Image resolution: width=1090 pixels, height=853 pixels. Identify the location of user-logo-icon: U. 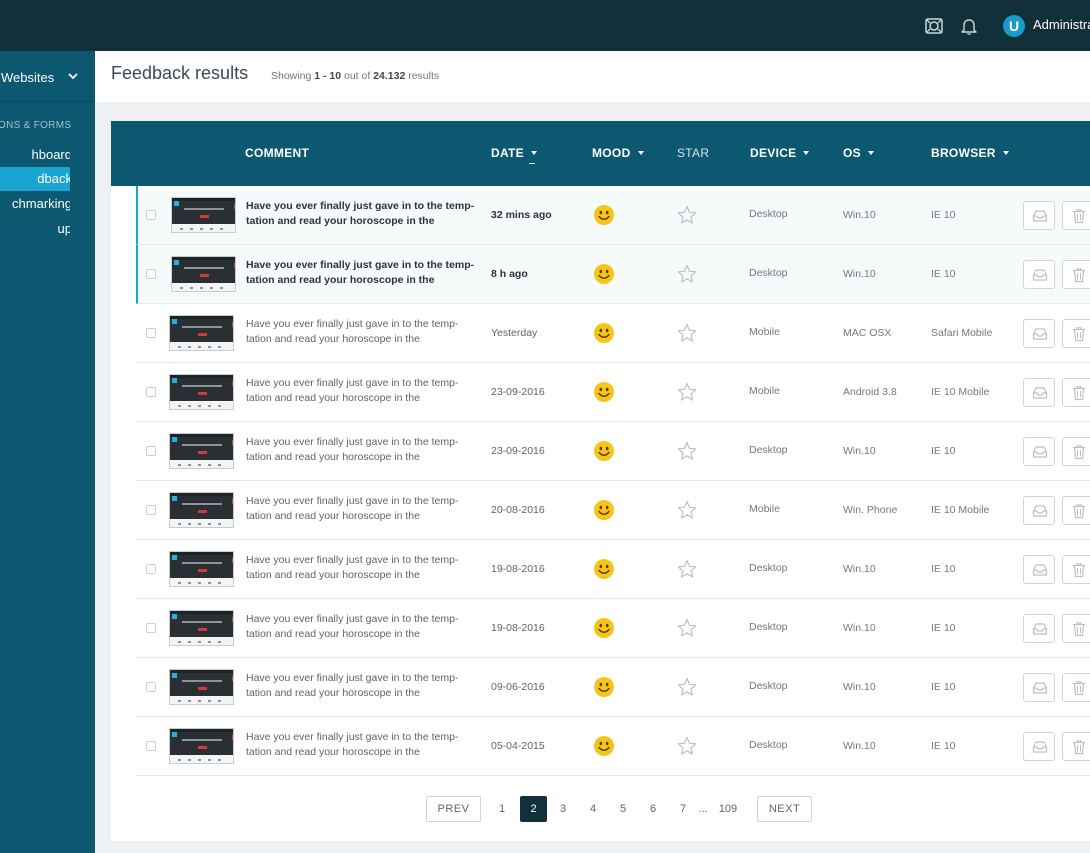
(1014, 26).